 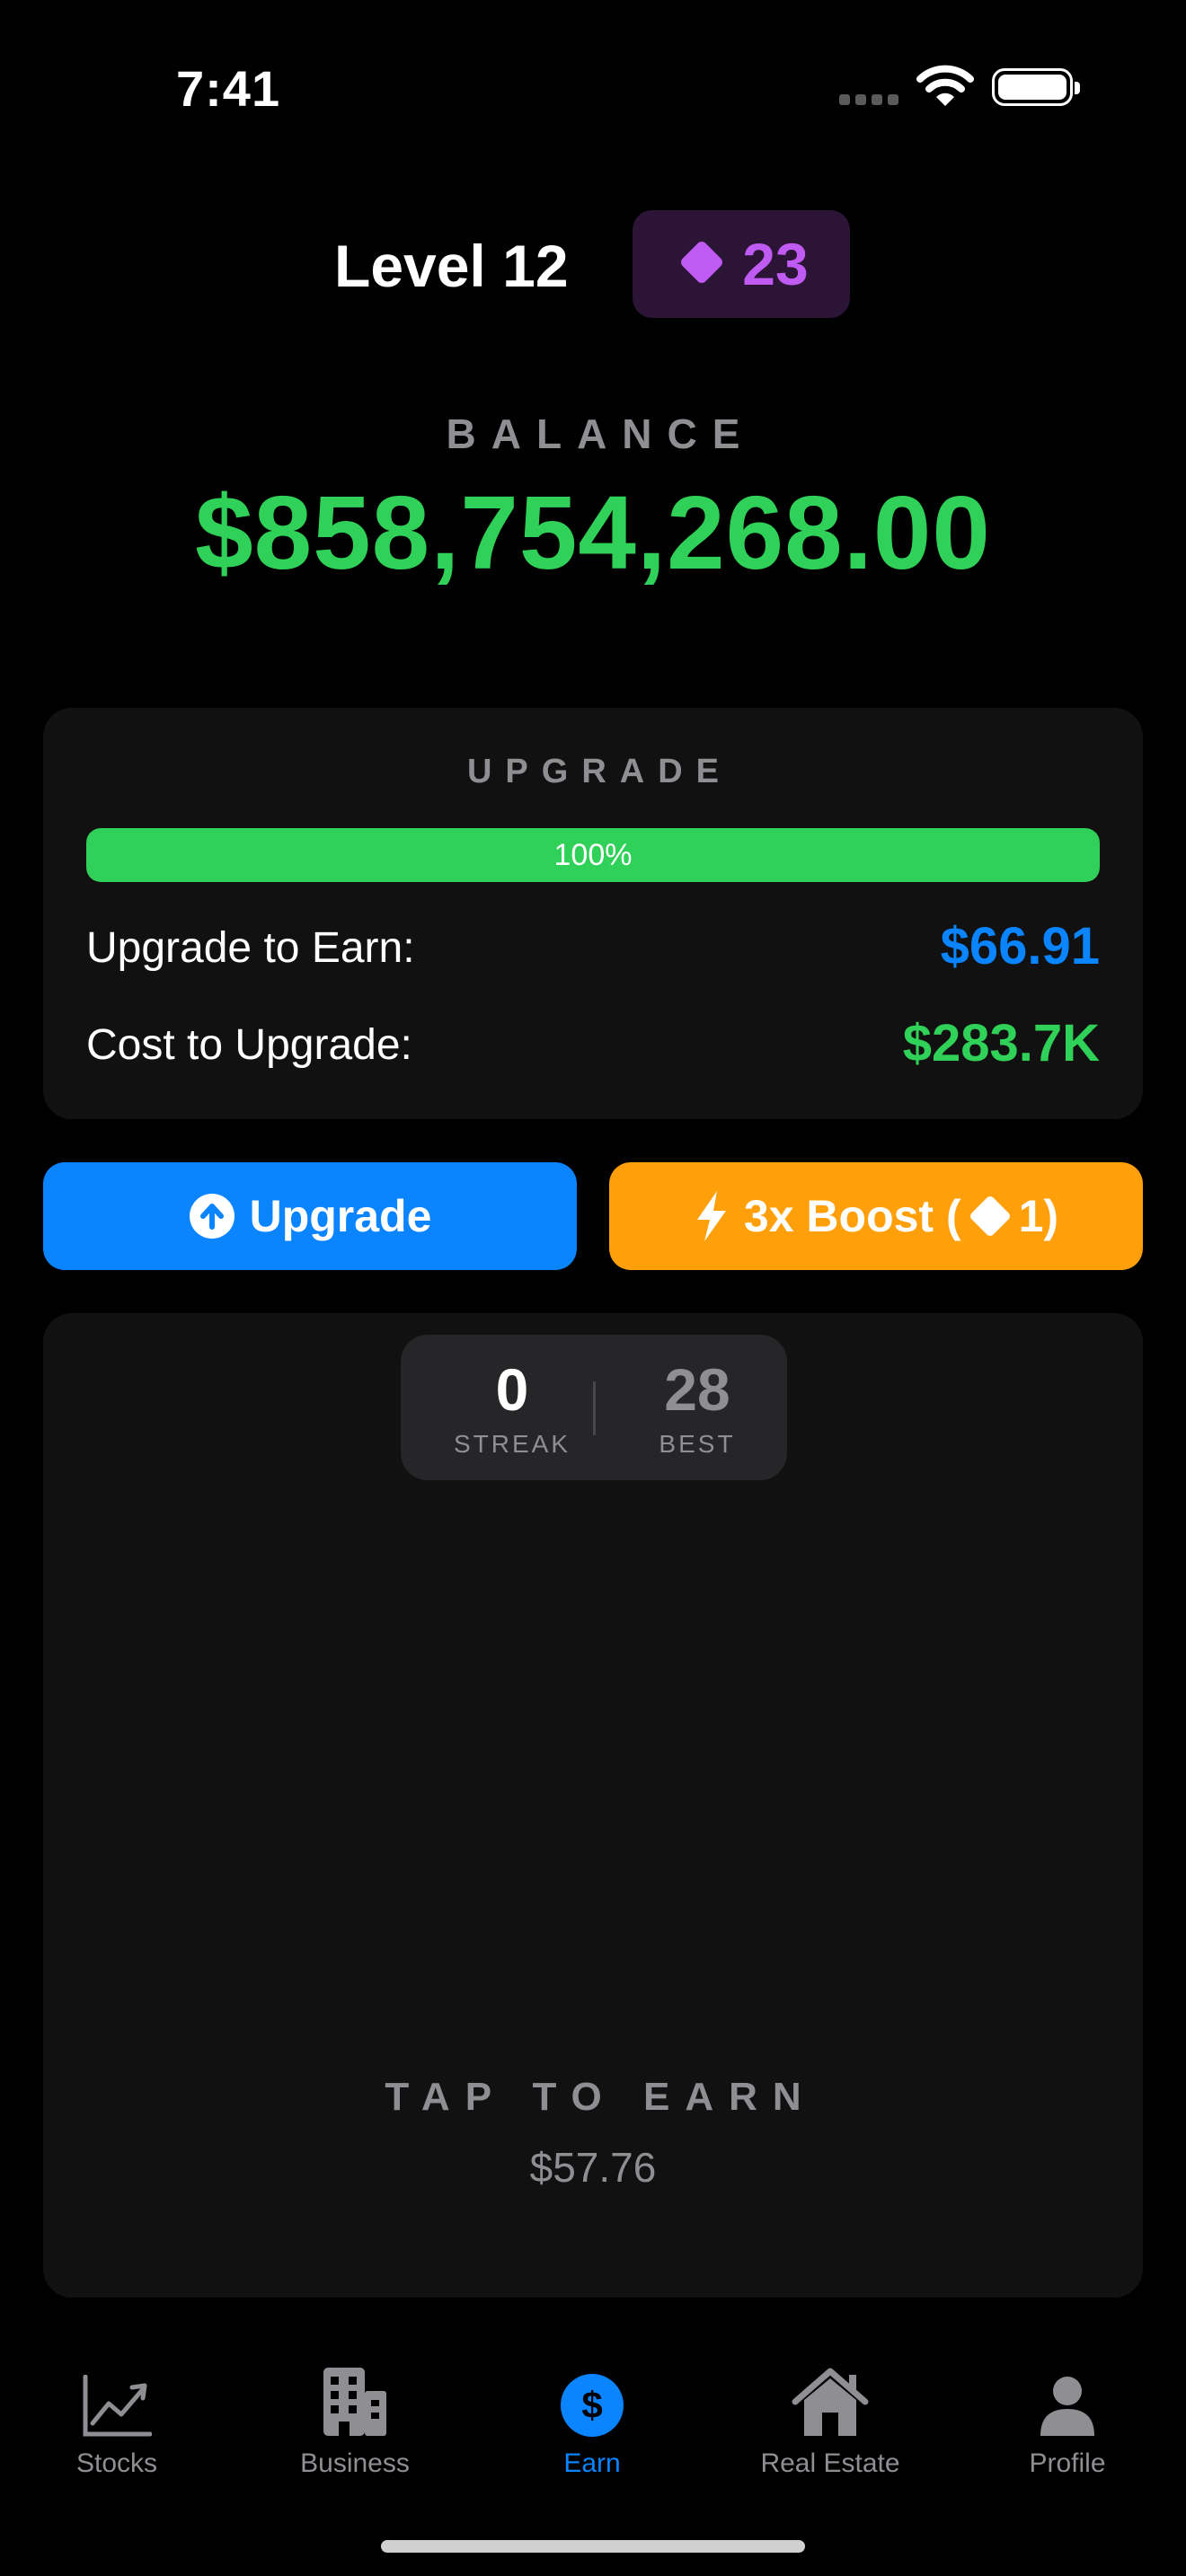 I want to click on wifi-icon, so click(x=945, y=87).